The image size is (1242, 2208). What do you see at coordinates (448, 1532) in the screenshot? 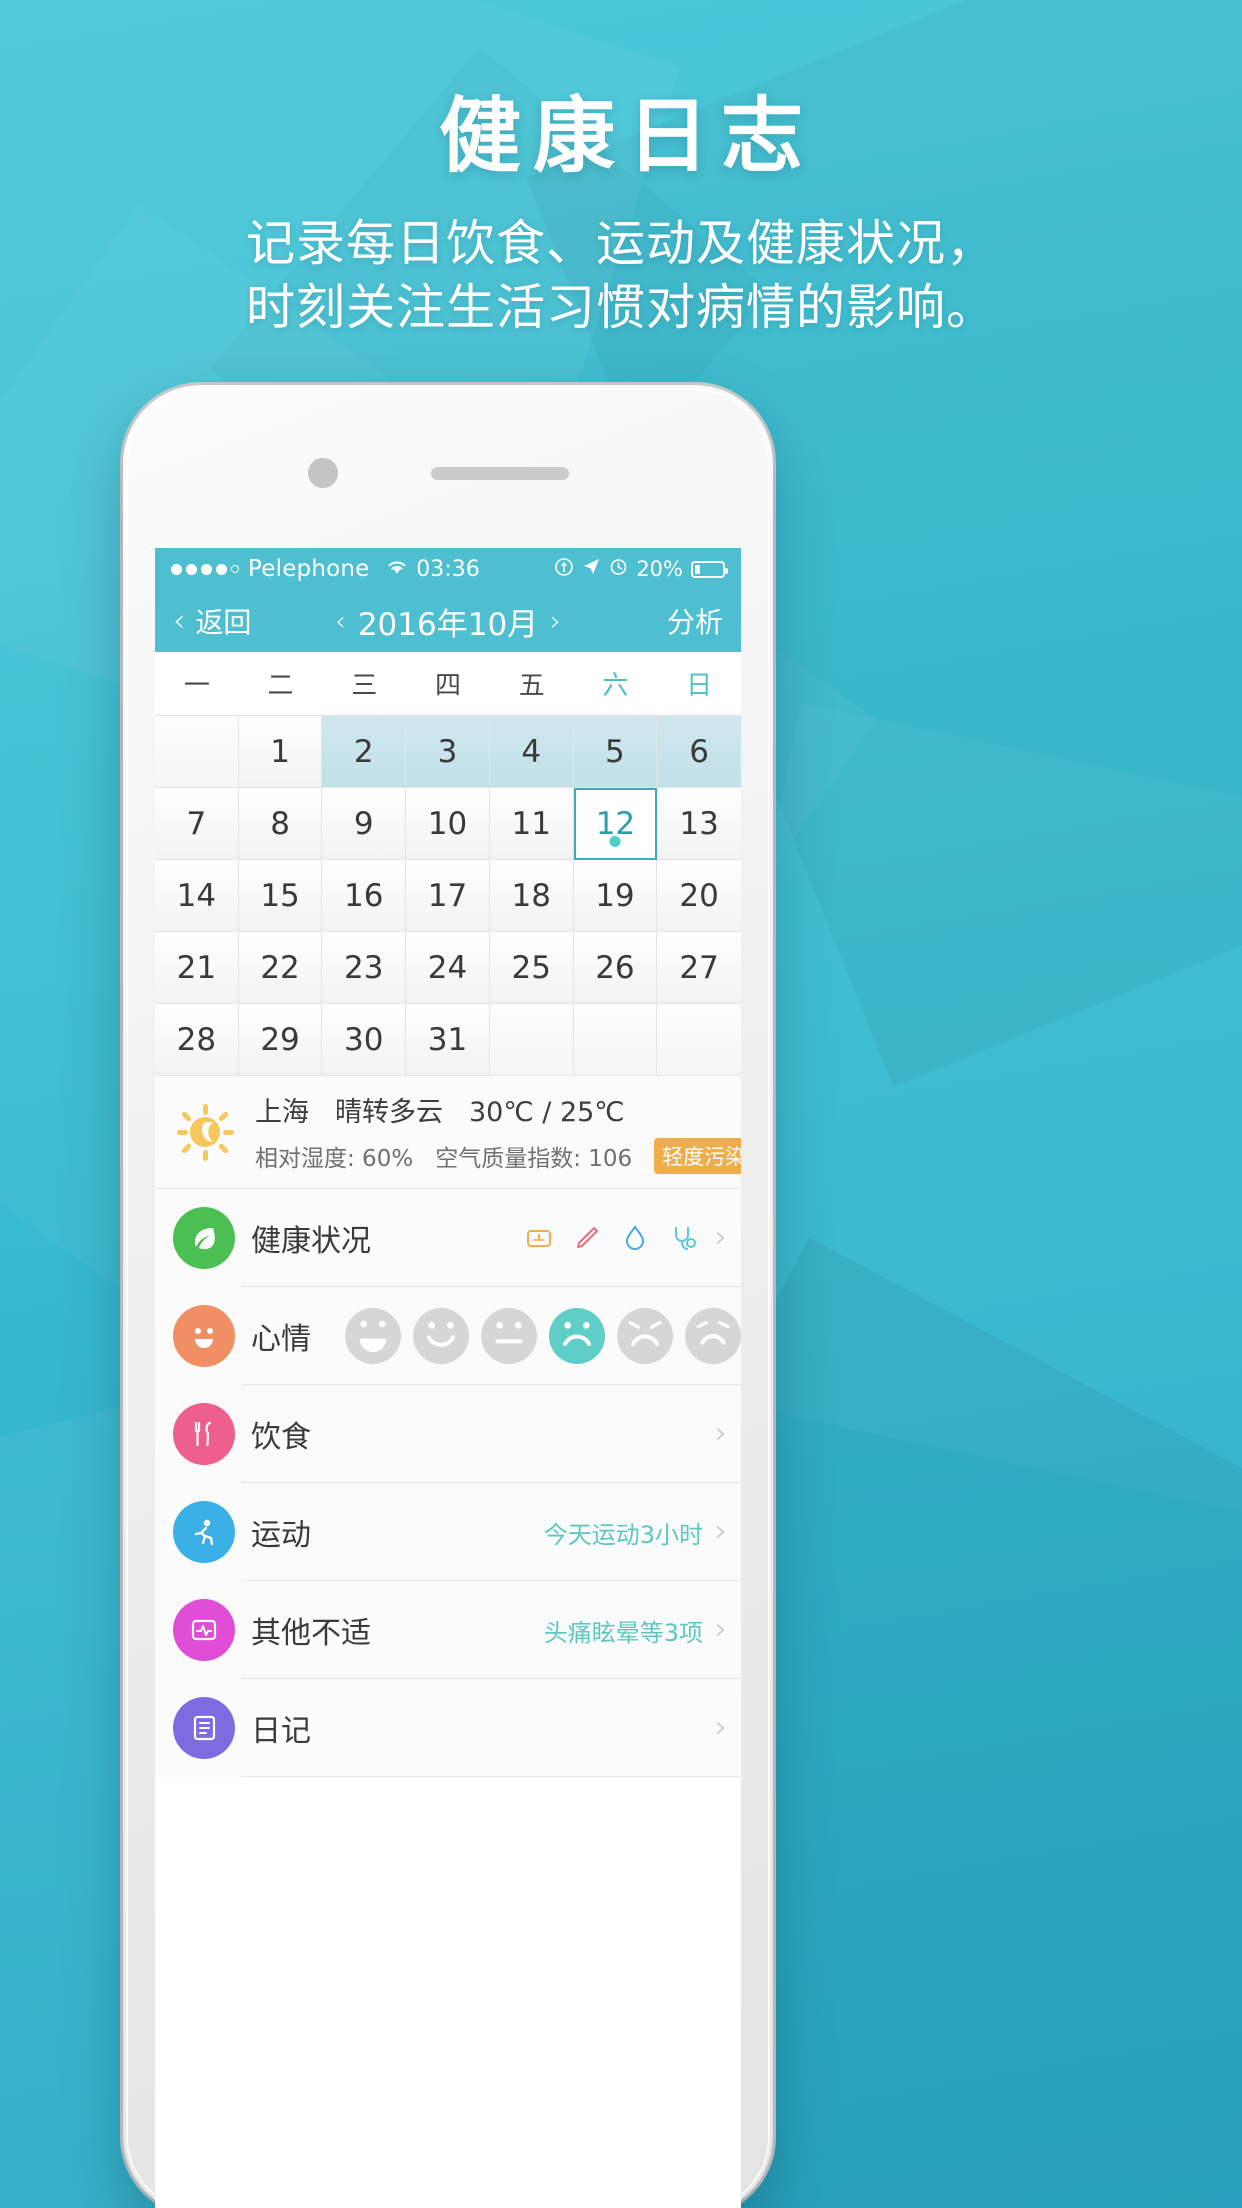
I see `list-item-exercise: 运动 今天运动3小时 ›` at bounding box center [448, 1532].